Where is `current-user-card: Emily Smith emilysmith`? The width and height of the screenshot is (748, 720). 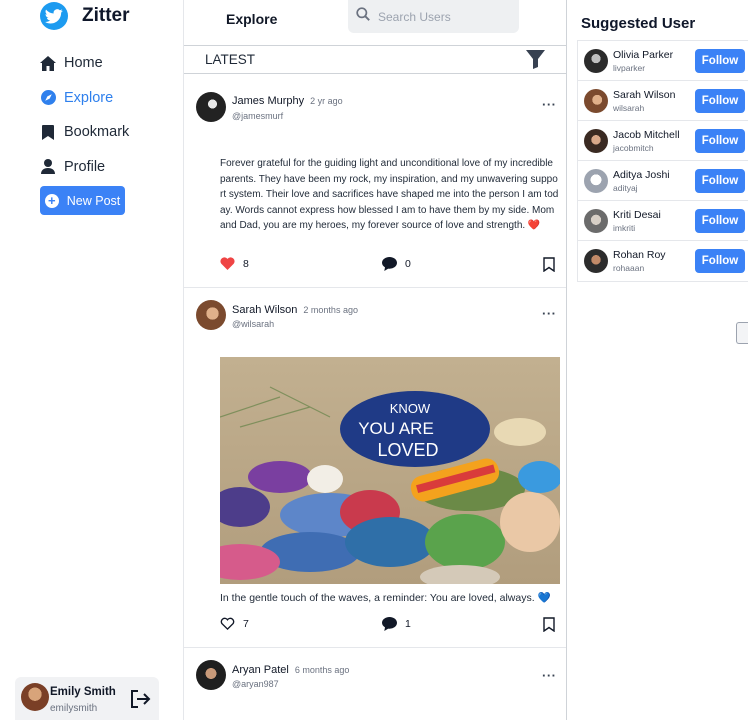 current-user-card: Emily Smith emilysmith is located at coordinates (87, 698).